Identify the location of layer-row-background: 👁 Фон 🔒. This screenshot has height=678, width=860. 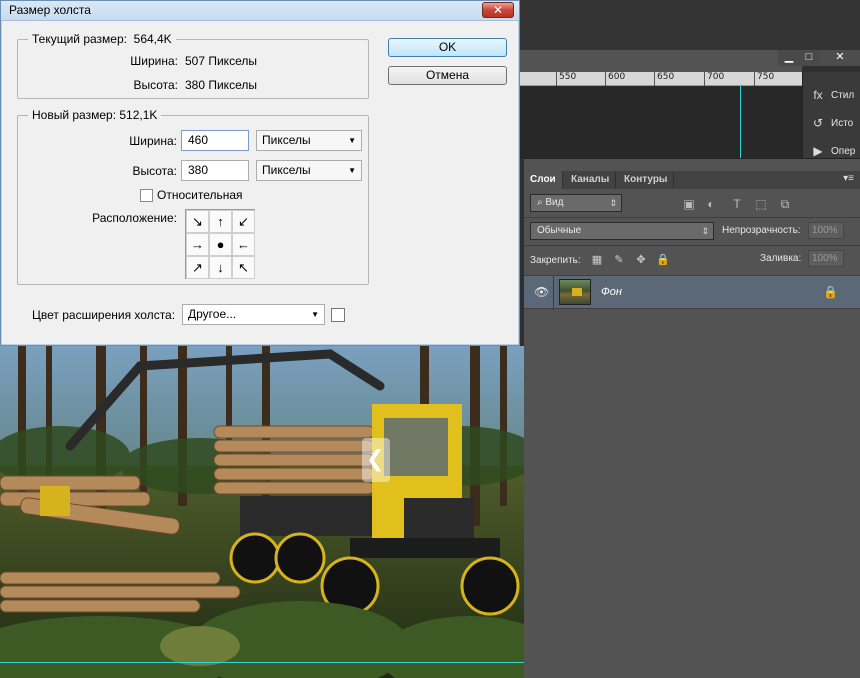
(692, 292).